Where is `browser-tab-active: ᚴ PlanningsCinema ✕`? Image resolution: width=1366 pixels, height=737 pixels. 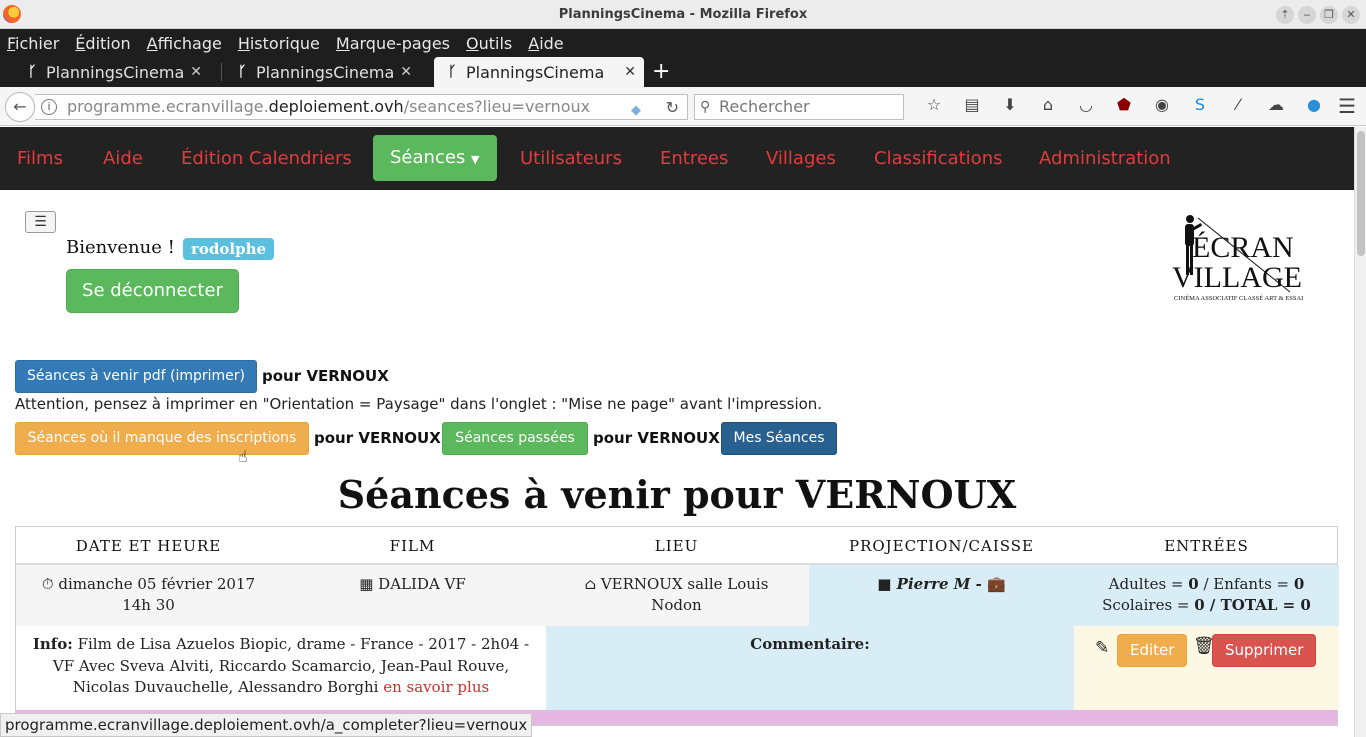 browser-tab-active: ᚴ PlanningsCinema ✕ is located at coordinates (539, 72).